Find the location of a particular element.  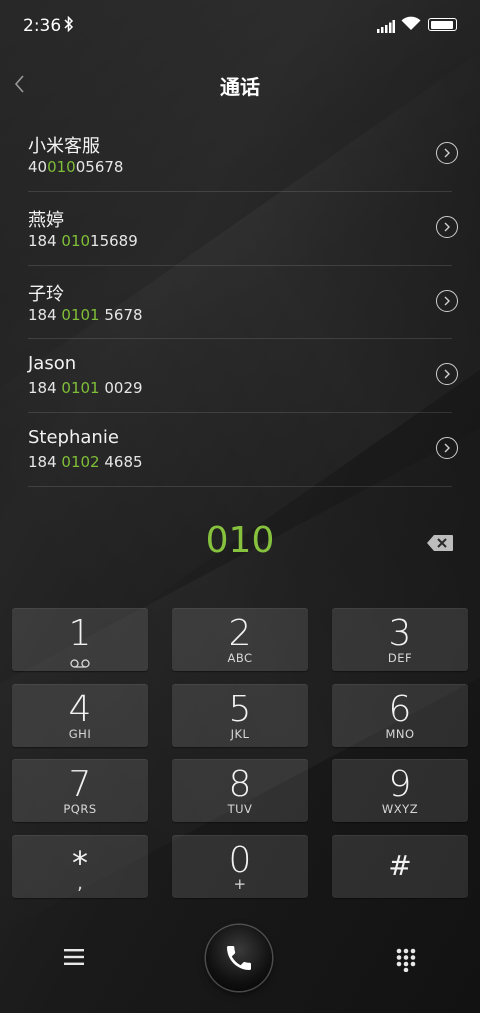

contact-row: Stephanie 184 0102 4685 is located at coordinates (243, 450).